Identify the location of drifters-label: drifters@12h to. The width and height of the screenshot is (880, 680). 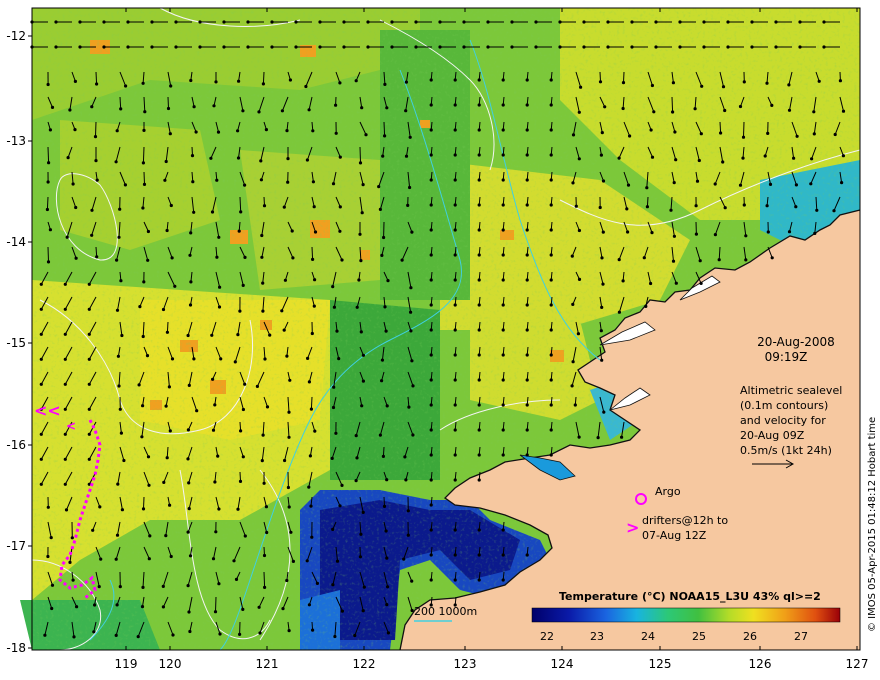
(685, 520).